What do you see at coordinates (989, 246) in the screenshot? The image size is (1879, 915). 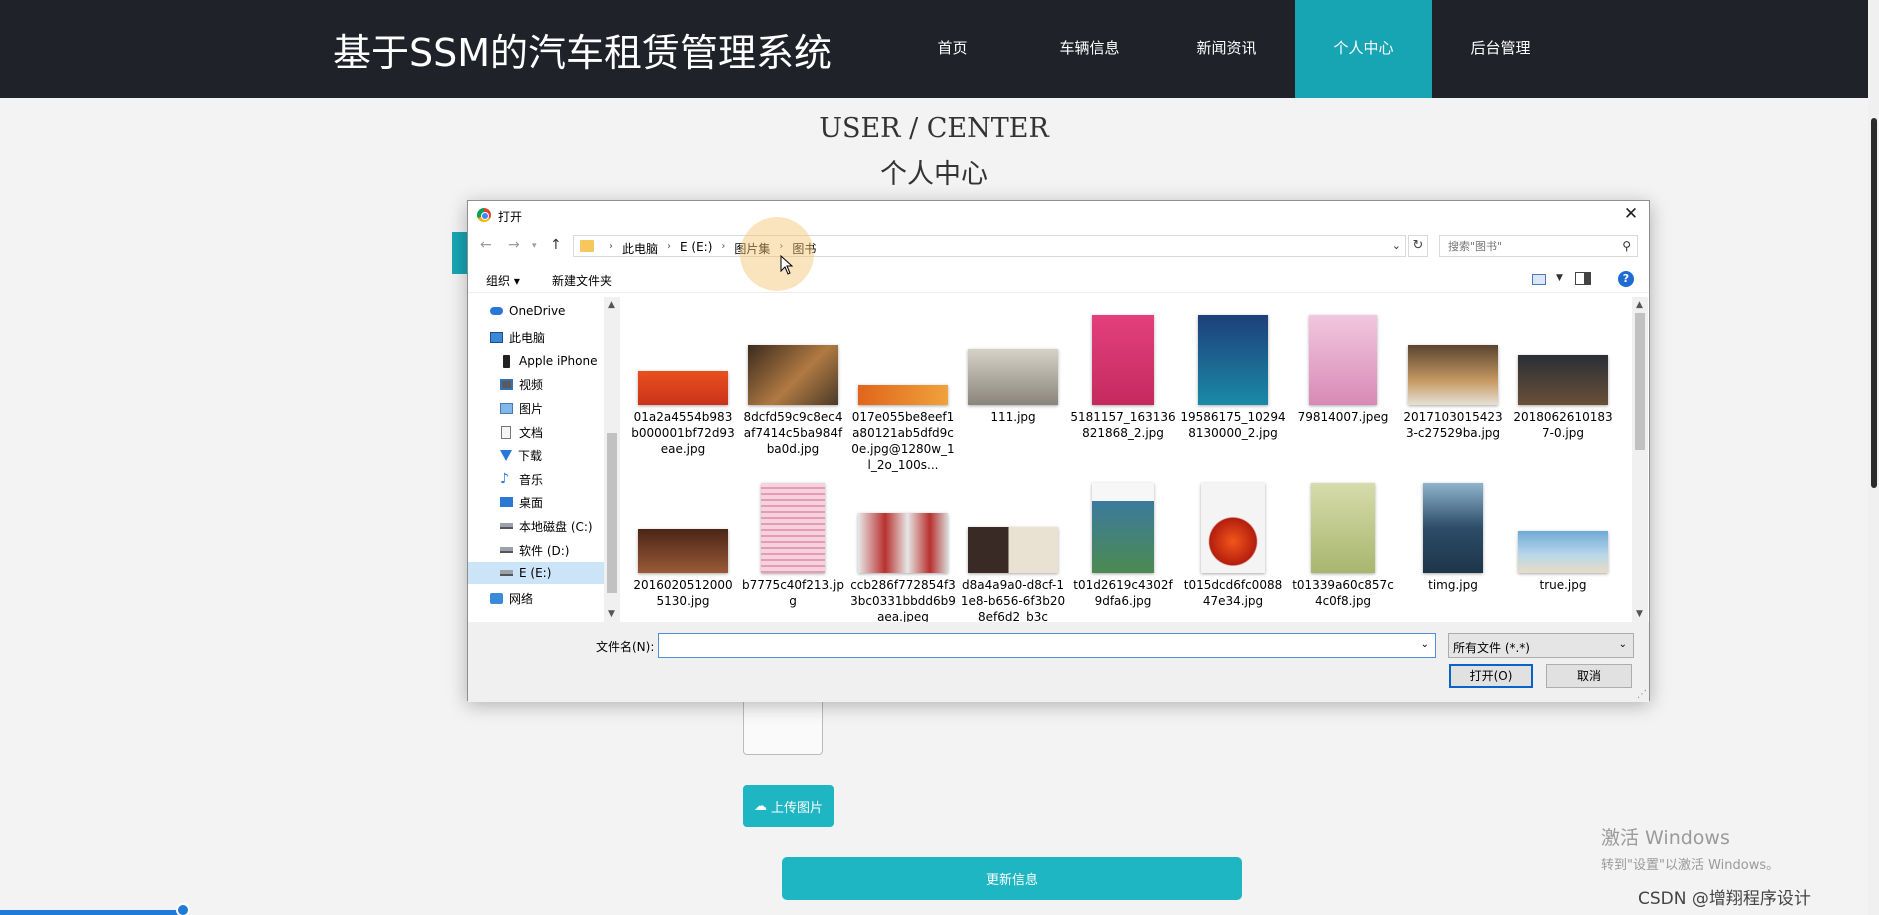 I see `address-bar: › 此电脑 › E (E:) › 图片集 › 图书 ⌄` at bounding box center [989, 246].